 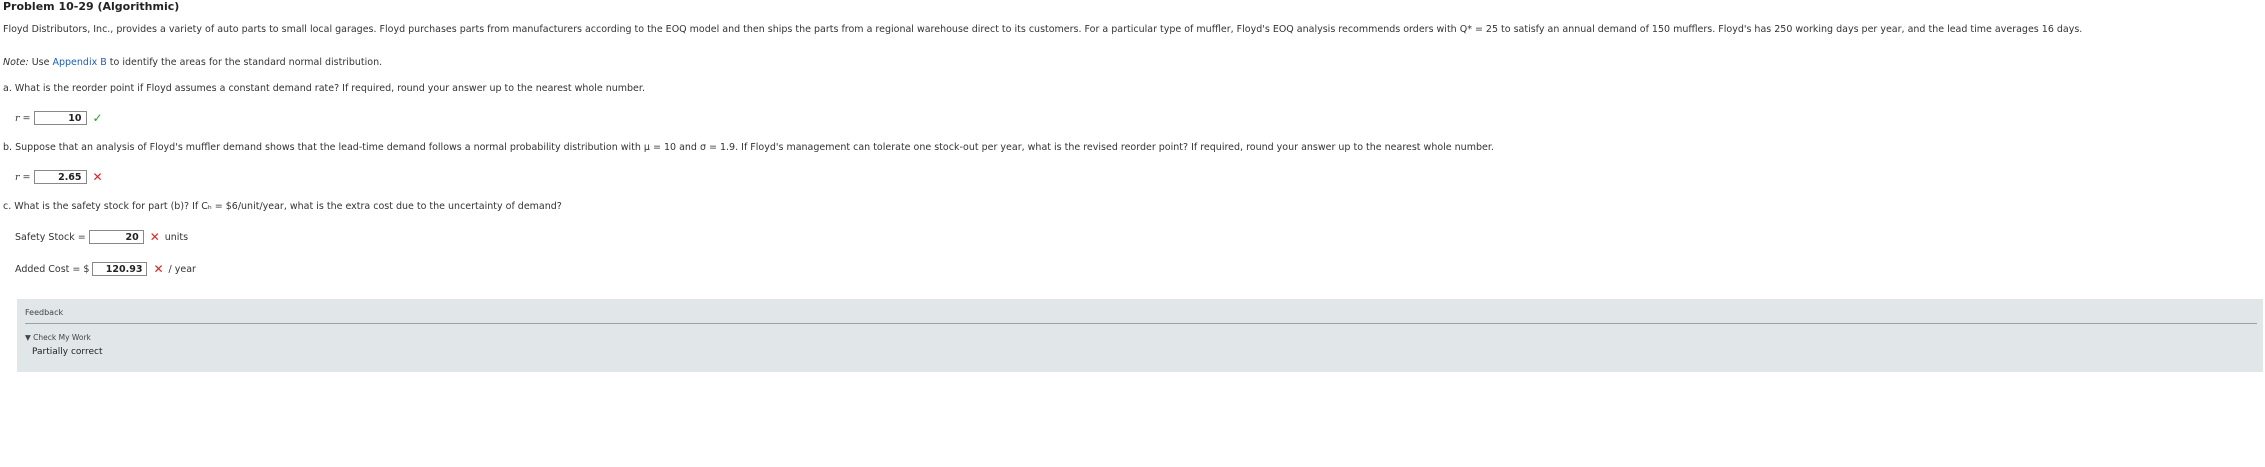 What do you see at coordinates (116, 237) in the screenshot?
I see `safety-stock-input: 20` at bounding box center [116, 237].